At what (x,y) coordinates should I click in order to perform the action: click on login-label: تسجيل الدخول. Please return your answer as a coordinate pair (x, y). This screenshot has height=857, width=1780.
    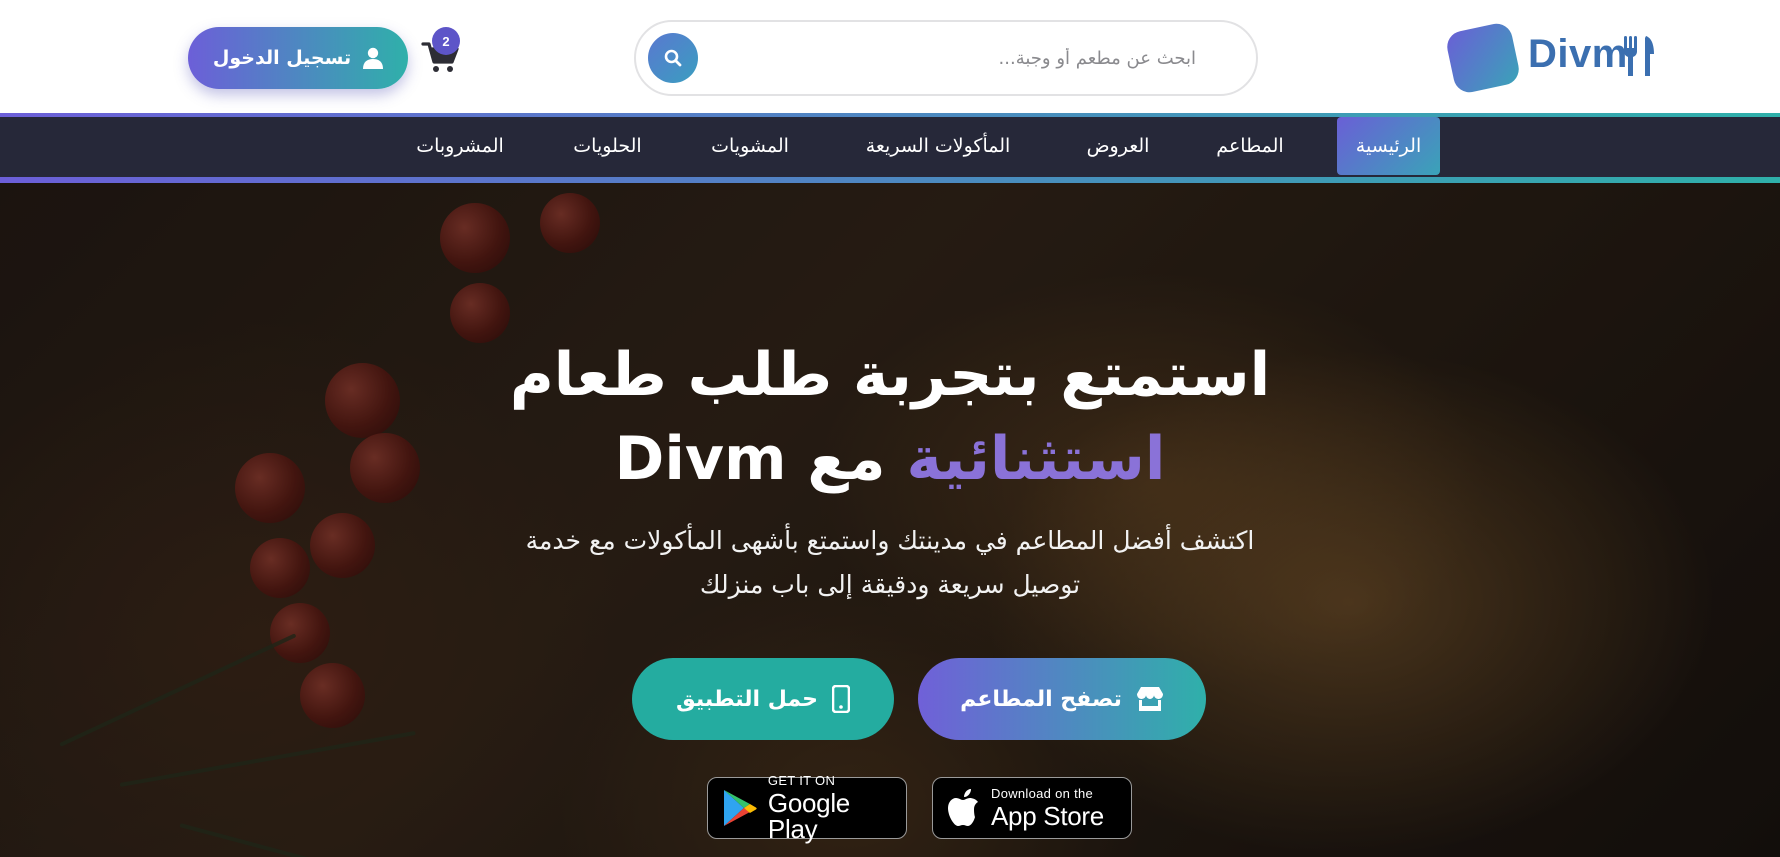
    Looking at the image, I should click on (282, 58).